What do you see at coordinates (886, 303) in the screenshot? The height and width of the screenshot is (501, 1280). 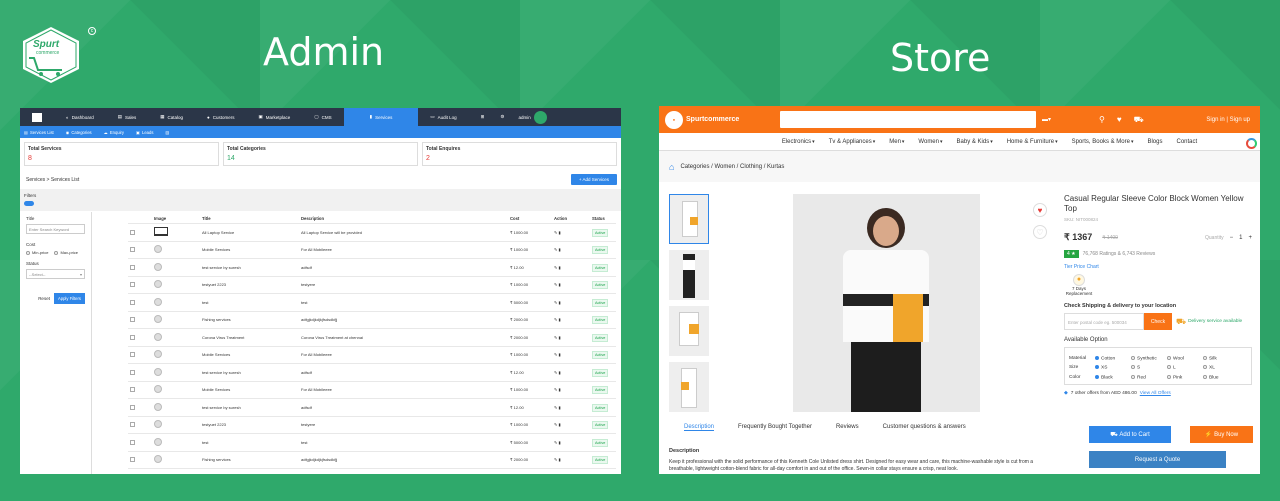 I see `product-main-image` at bounding box center [886, 303].